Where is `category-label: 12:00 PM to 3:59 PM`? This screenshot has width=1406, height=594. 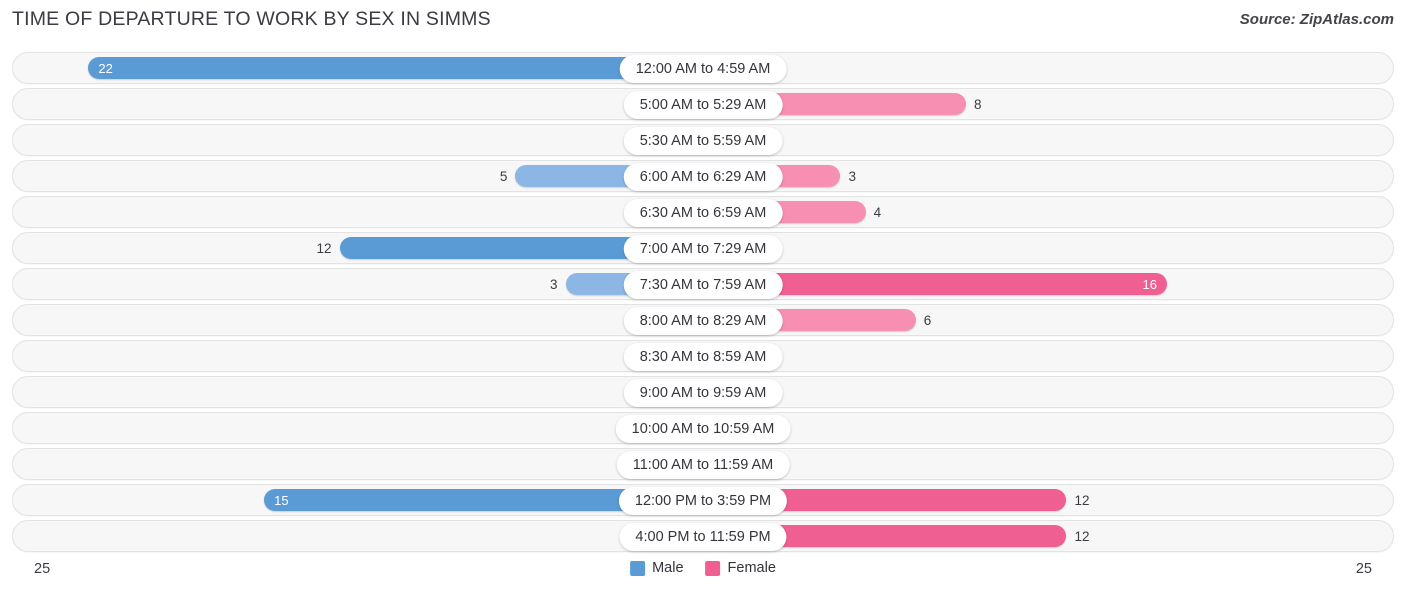
category-label: 12:00 PM to 3:59 PM is located at coordinates (703, 501).